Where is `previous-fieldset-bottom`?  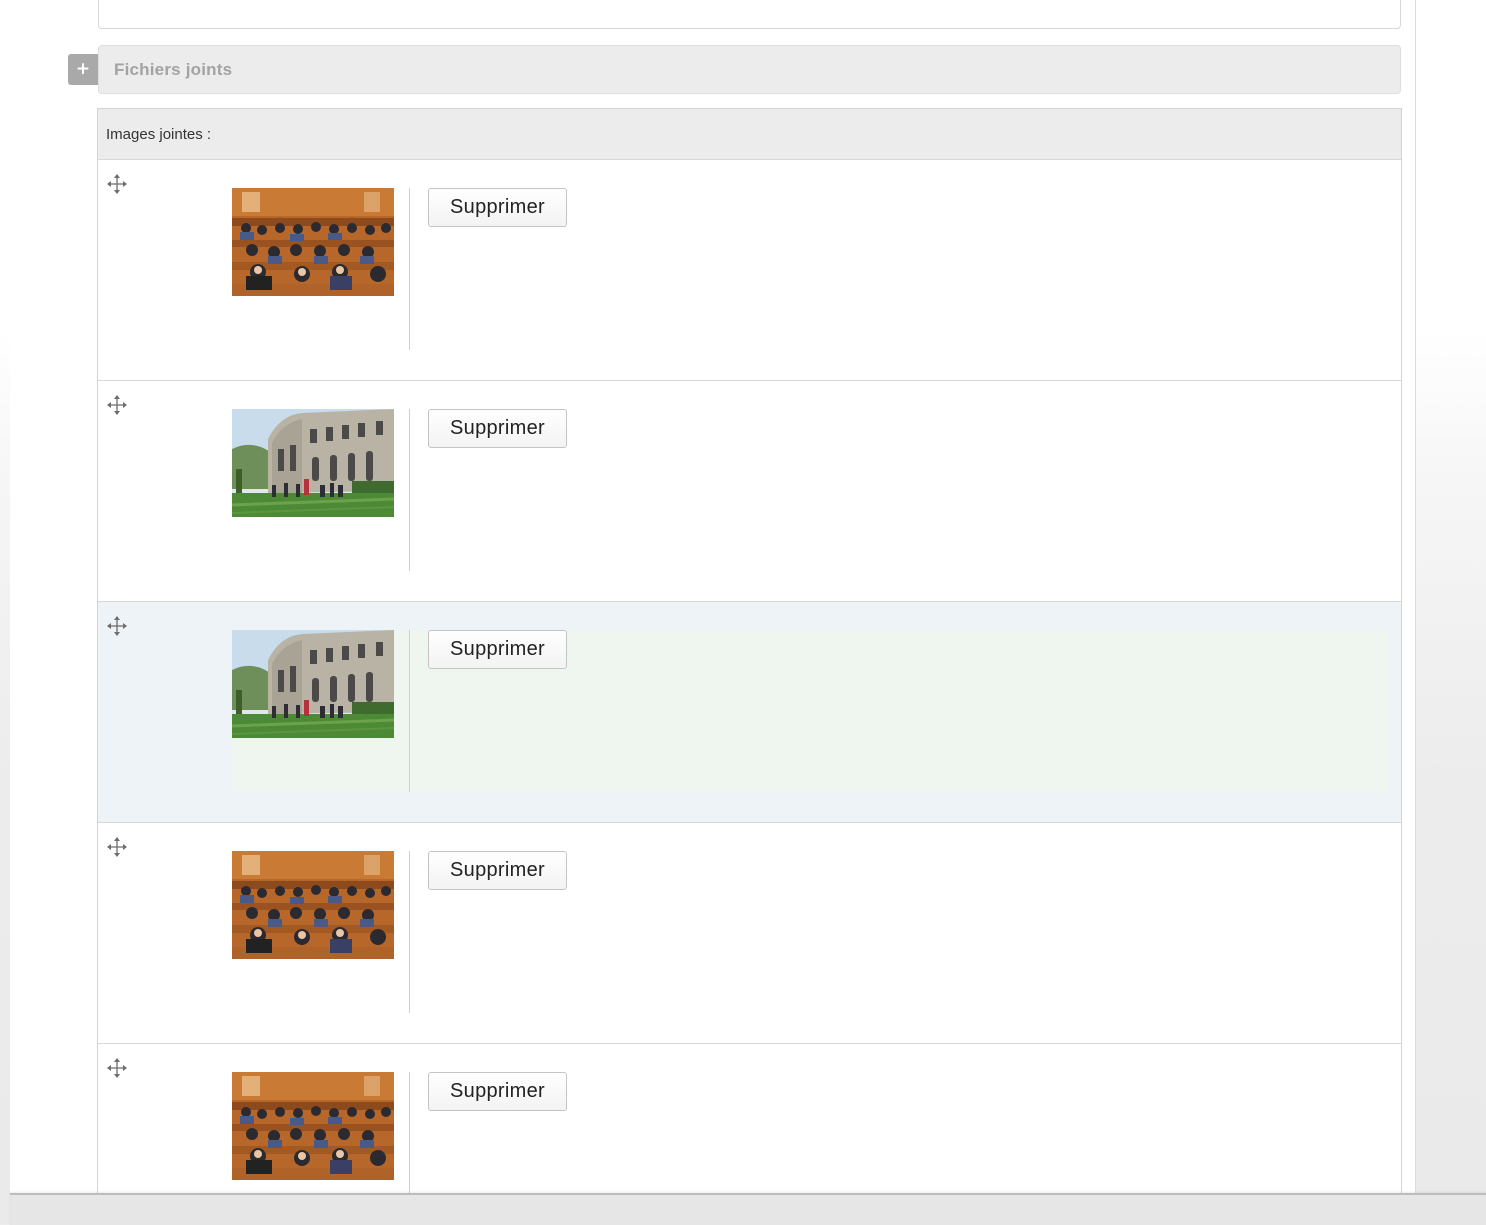
previous-fieldset-bottom is located at coordinates (749, 14).